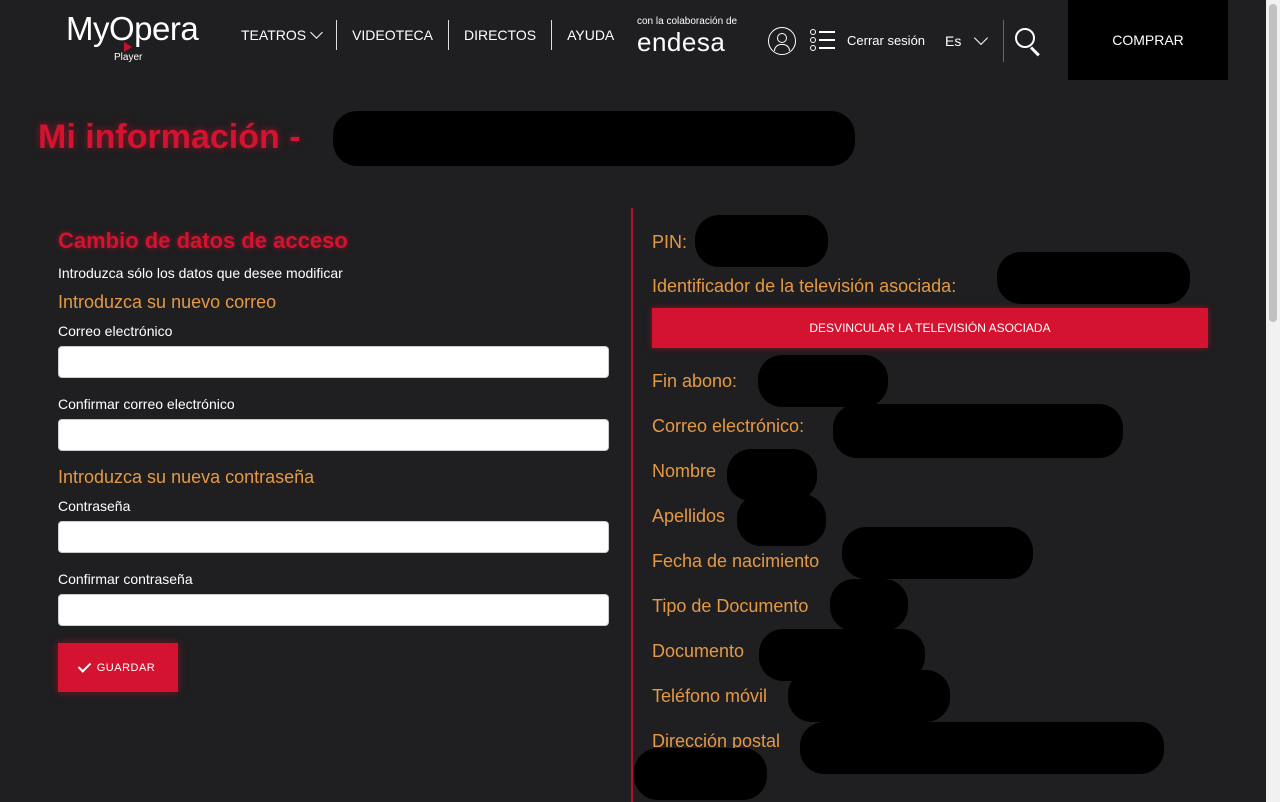  What do you see at coordinates (782, 41) in the screenshot?
I see `user-icon` at bounding box center [782, 41].